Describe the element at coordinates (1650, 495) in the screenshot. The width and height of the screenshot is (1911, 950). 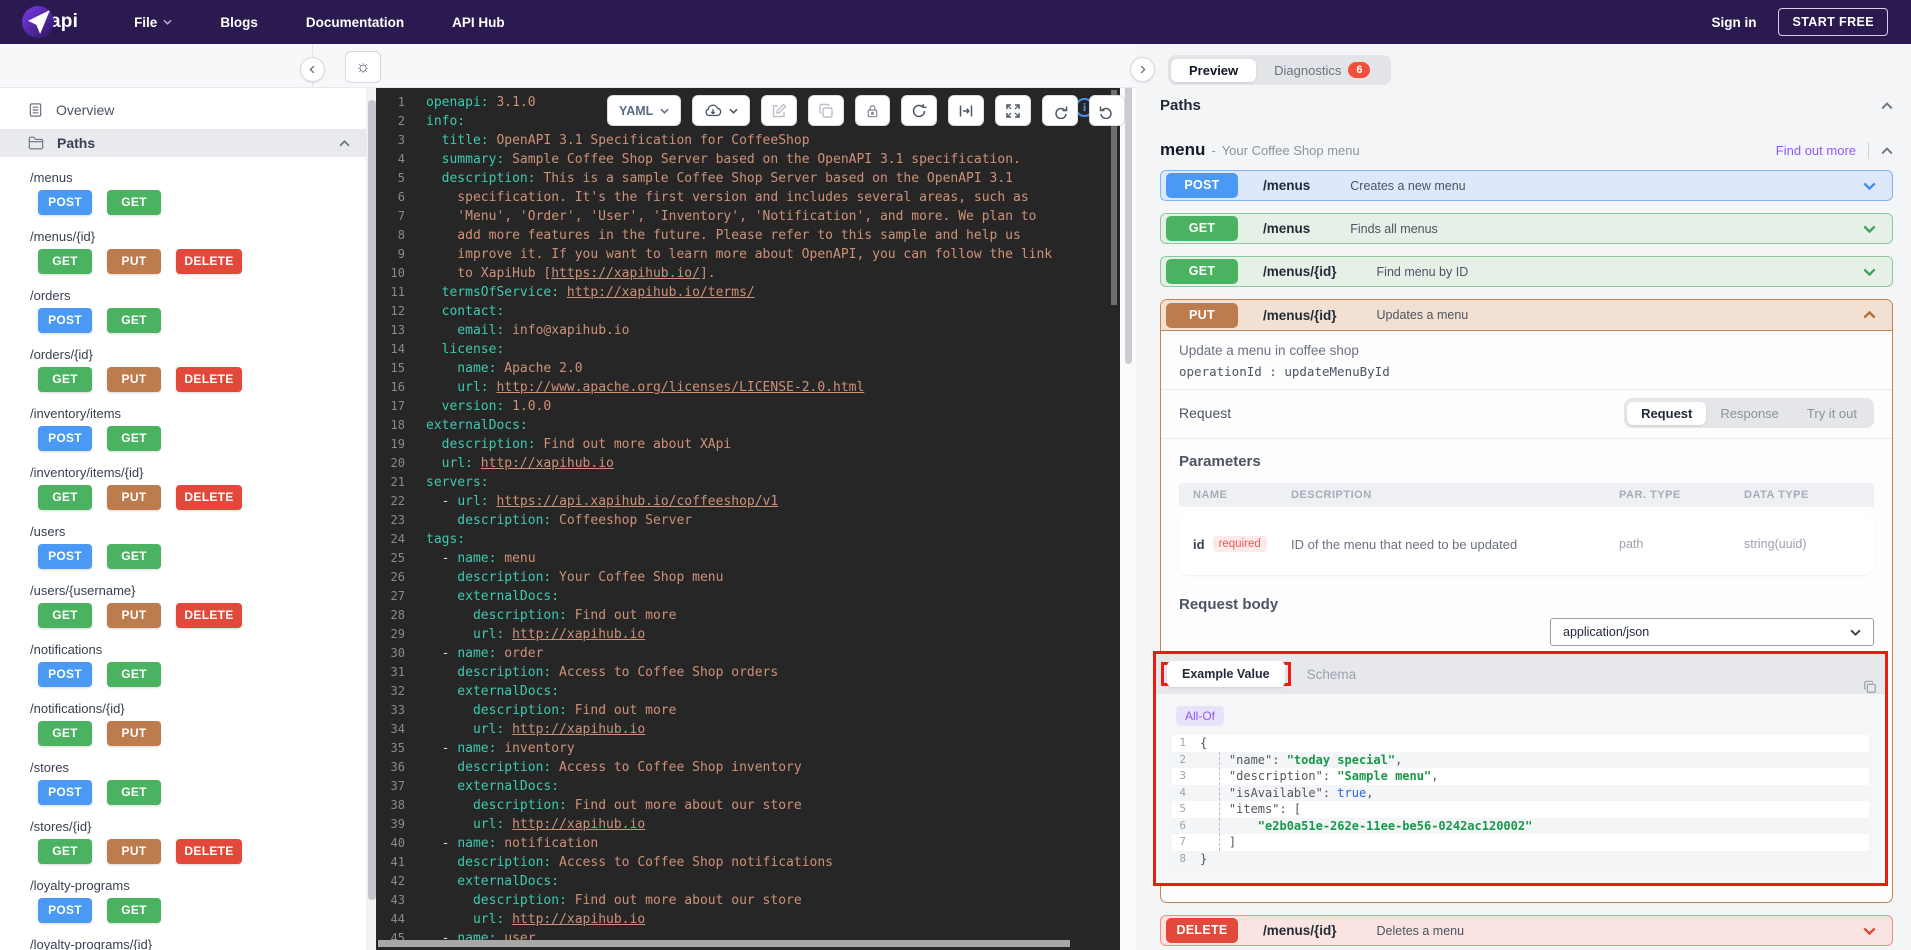
I see `col-par-type: PAR. TYPE` at that location.